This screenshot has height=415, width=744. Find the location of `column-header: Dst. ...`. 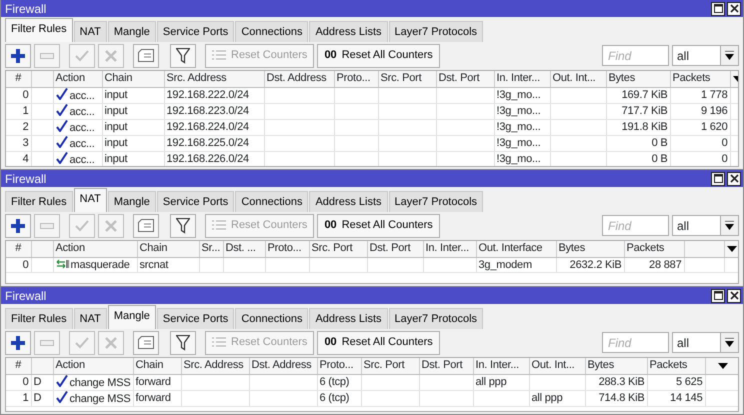

column-header: Dst. ... is located at coordinates (244, 249).